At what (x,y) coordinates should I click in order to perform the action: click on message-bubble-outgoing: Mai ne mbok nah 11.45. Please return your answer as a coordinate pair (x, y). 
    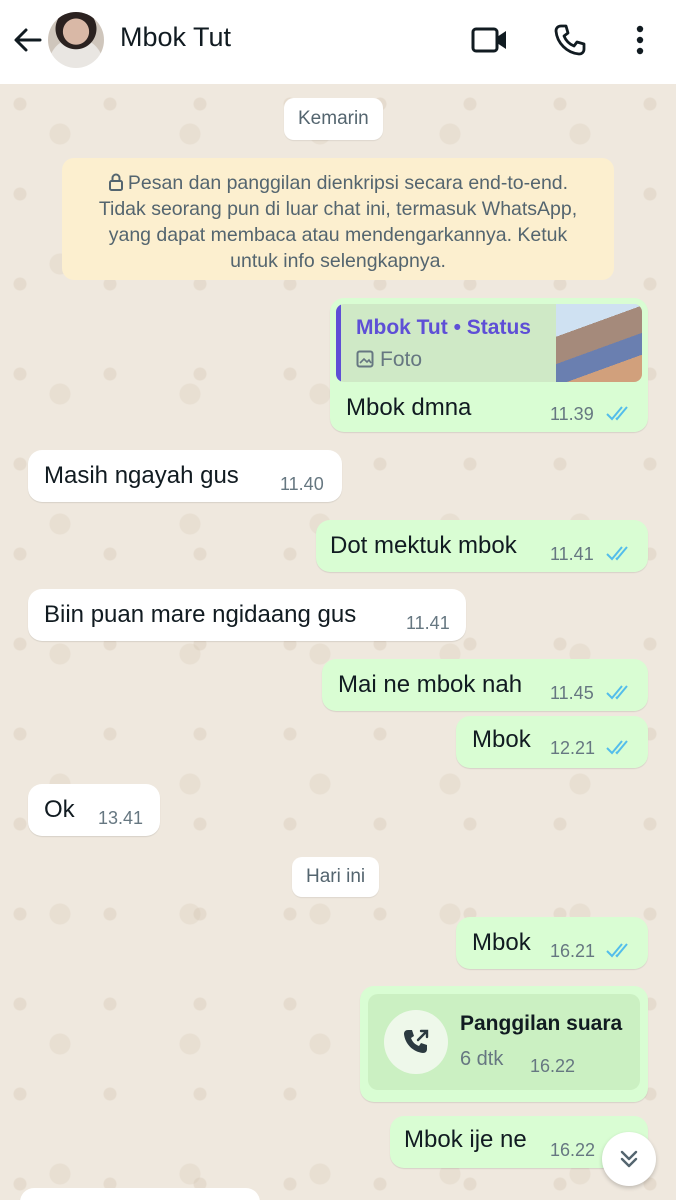
    Looking at the image, I should click on (485, 685).